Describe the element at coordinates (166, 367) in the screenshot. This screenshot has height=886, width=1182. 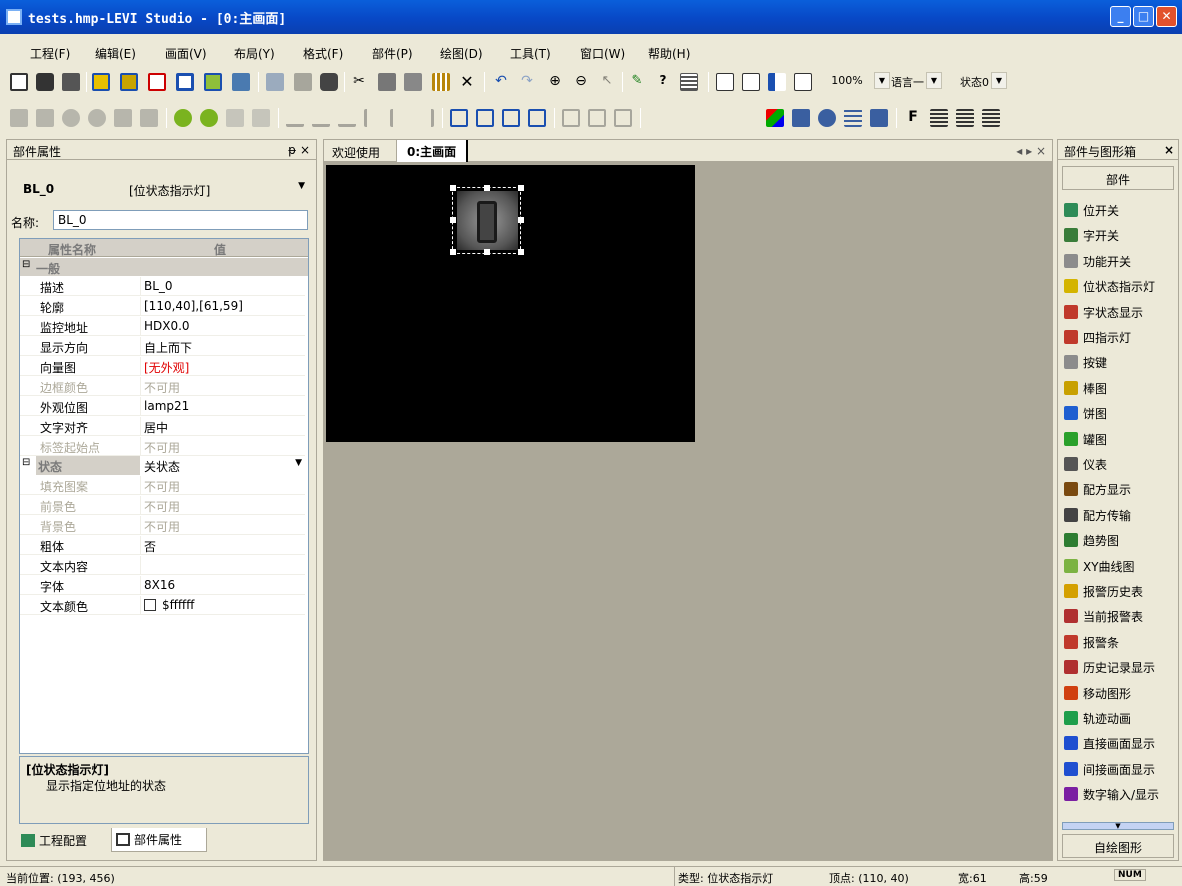
I see `property-value: [无外观]` at that location.